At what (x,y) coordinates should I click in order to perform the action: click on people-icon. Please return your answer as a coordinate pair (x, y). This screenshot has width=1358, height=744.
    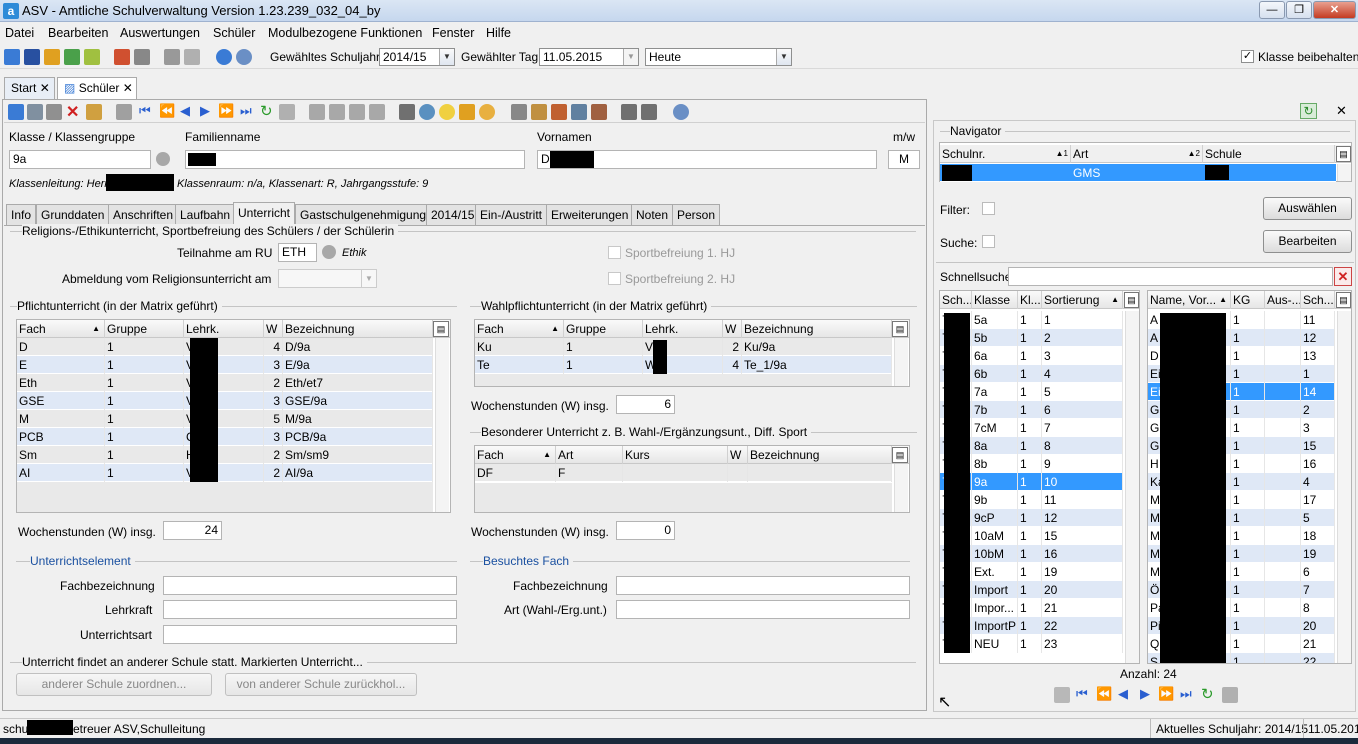
    Looking at the image, I should click on (52, 57).